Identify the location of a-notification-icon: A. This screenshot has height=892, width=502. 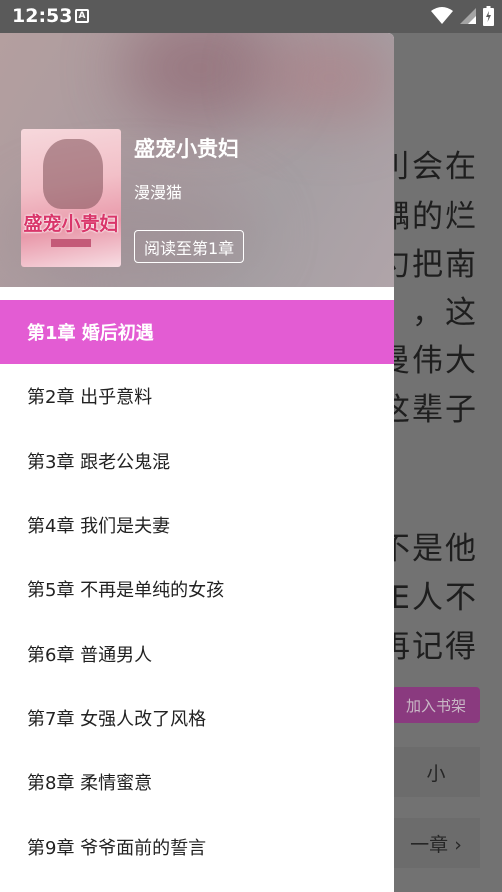
(82, 16).